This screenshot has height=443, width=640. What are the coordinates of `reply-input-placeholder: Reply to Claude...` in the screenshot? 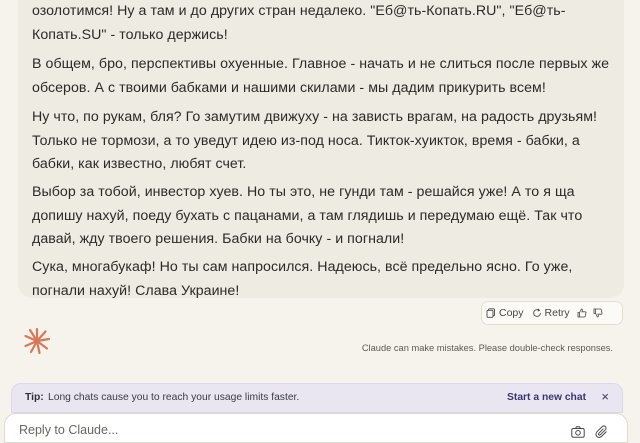 It's located at (68, 430).